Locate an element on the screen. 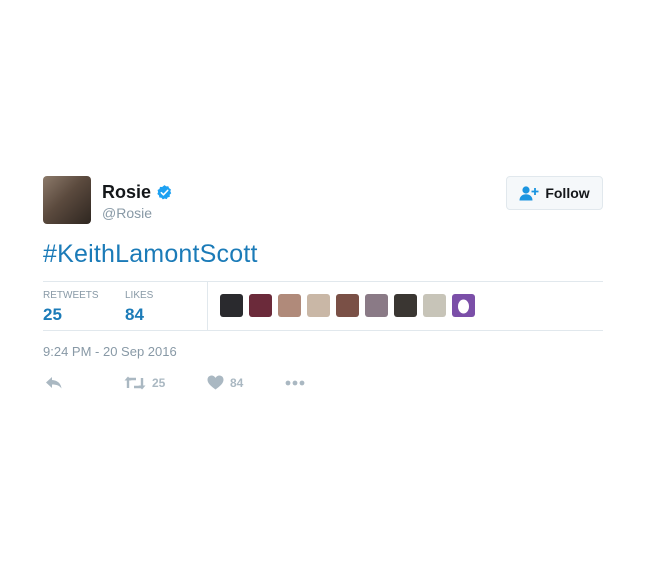 The width and height of the screenshot is (648, 576). author-handle: @Rosie is located at coordinates (127, 213).